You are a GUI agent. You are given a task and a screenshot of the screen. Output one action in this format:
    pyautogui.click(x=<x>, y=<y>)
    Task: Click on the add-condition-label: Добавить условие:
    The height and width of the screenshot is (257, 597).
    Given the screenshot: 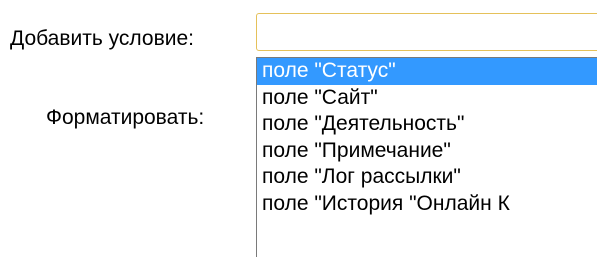 What is the action you would take?
    pyautogui.click(x=102, y=38)
    